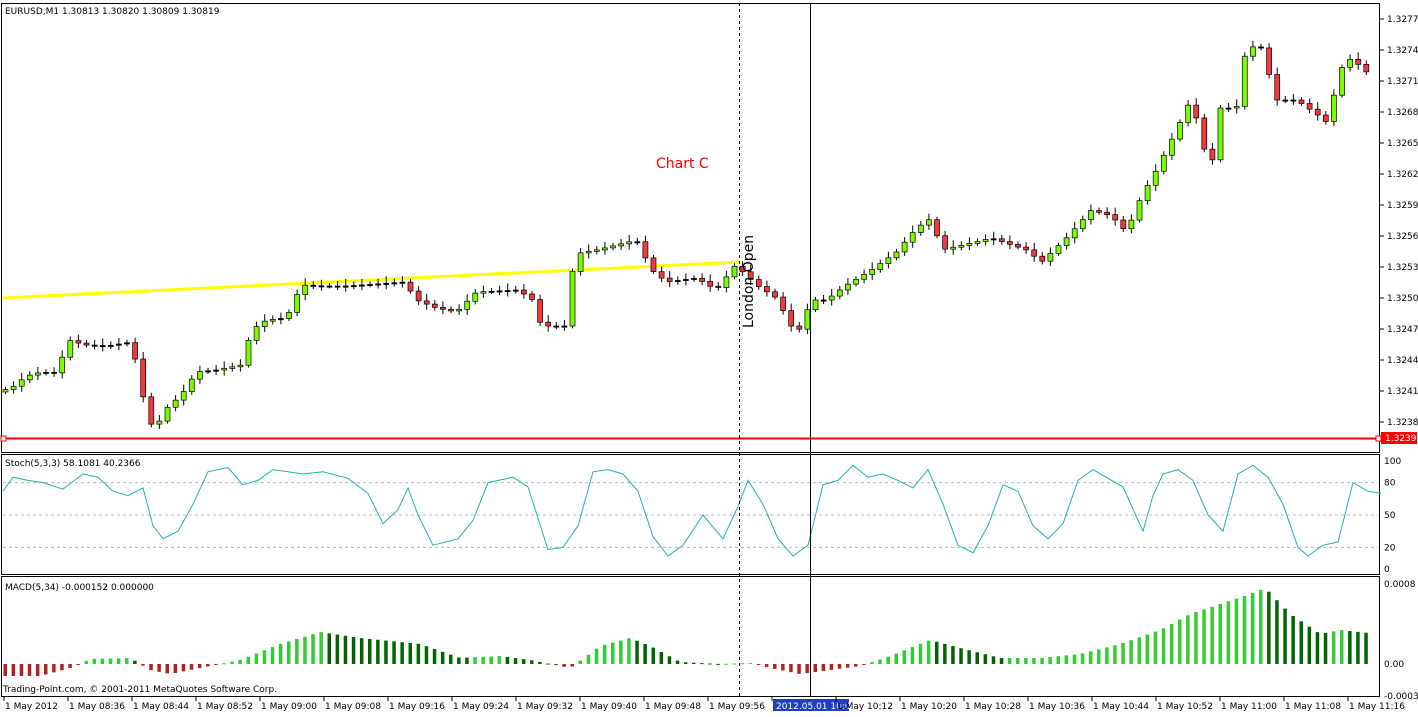 The height and width of the screenshot is (717, 1418). I want to click on time-label: 1 May 09:08, so click(353, 707).